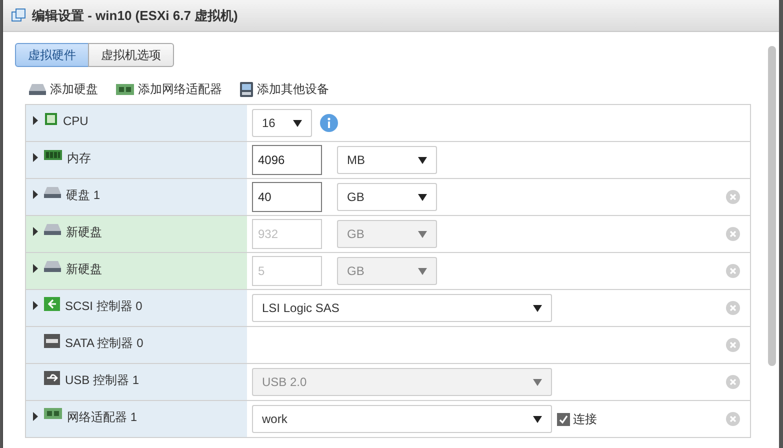  Describe the element at coordinates (282, 123) in the screenshot. I see `dropdown: 16` at that location.